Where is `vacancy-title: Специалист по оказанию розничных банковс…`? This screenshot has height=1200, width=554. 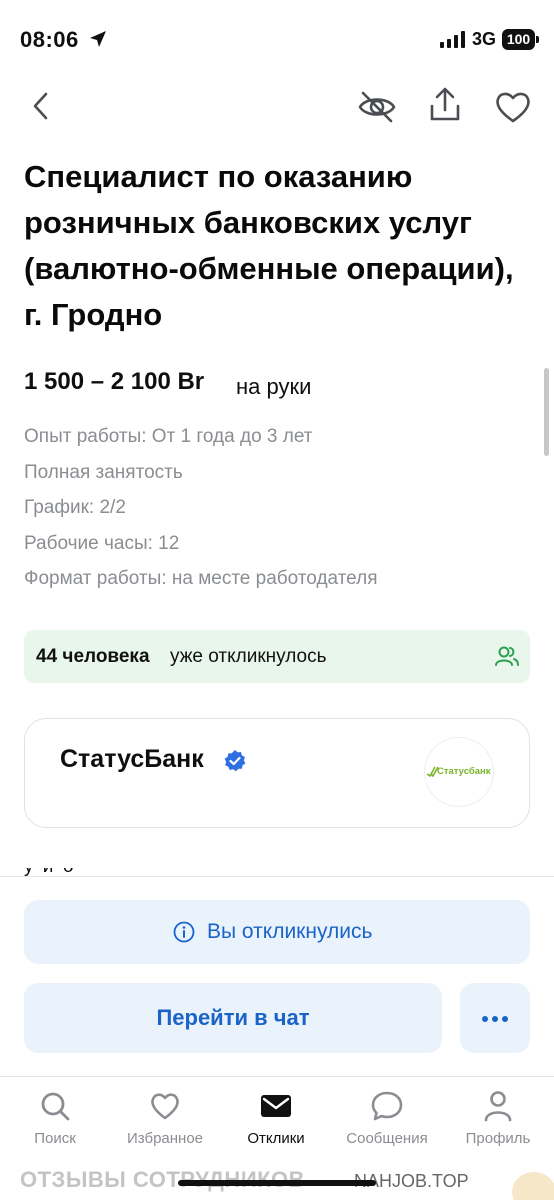
vacancy-title: Специалист по оказанию розничных банковс… is located at coordinates (269, 245).